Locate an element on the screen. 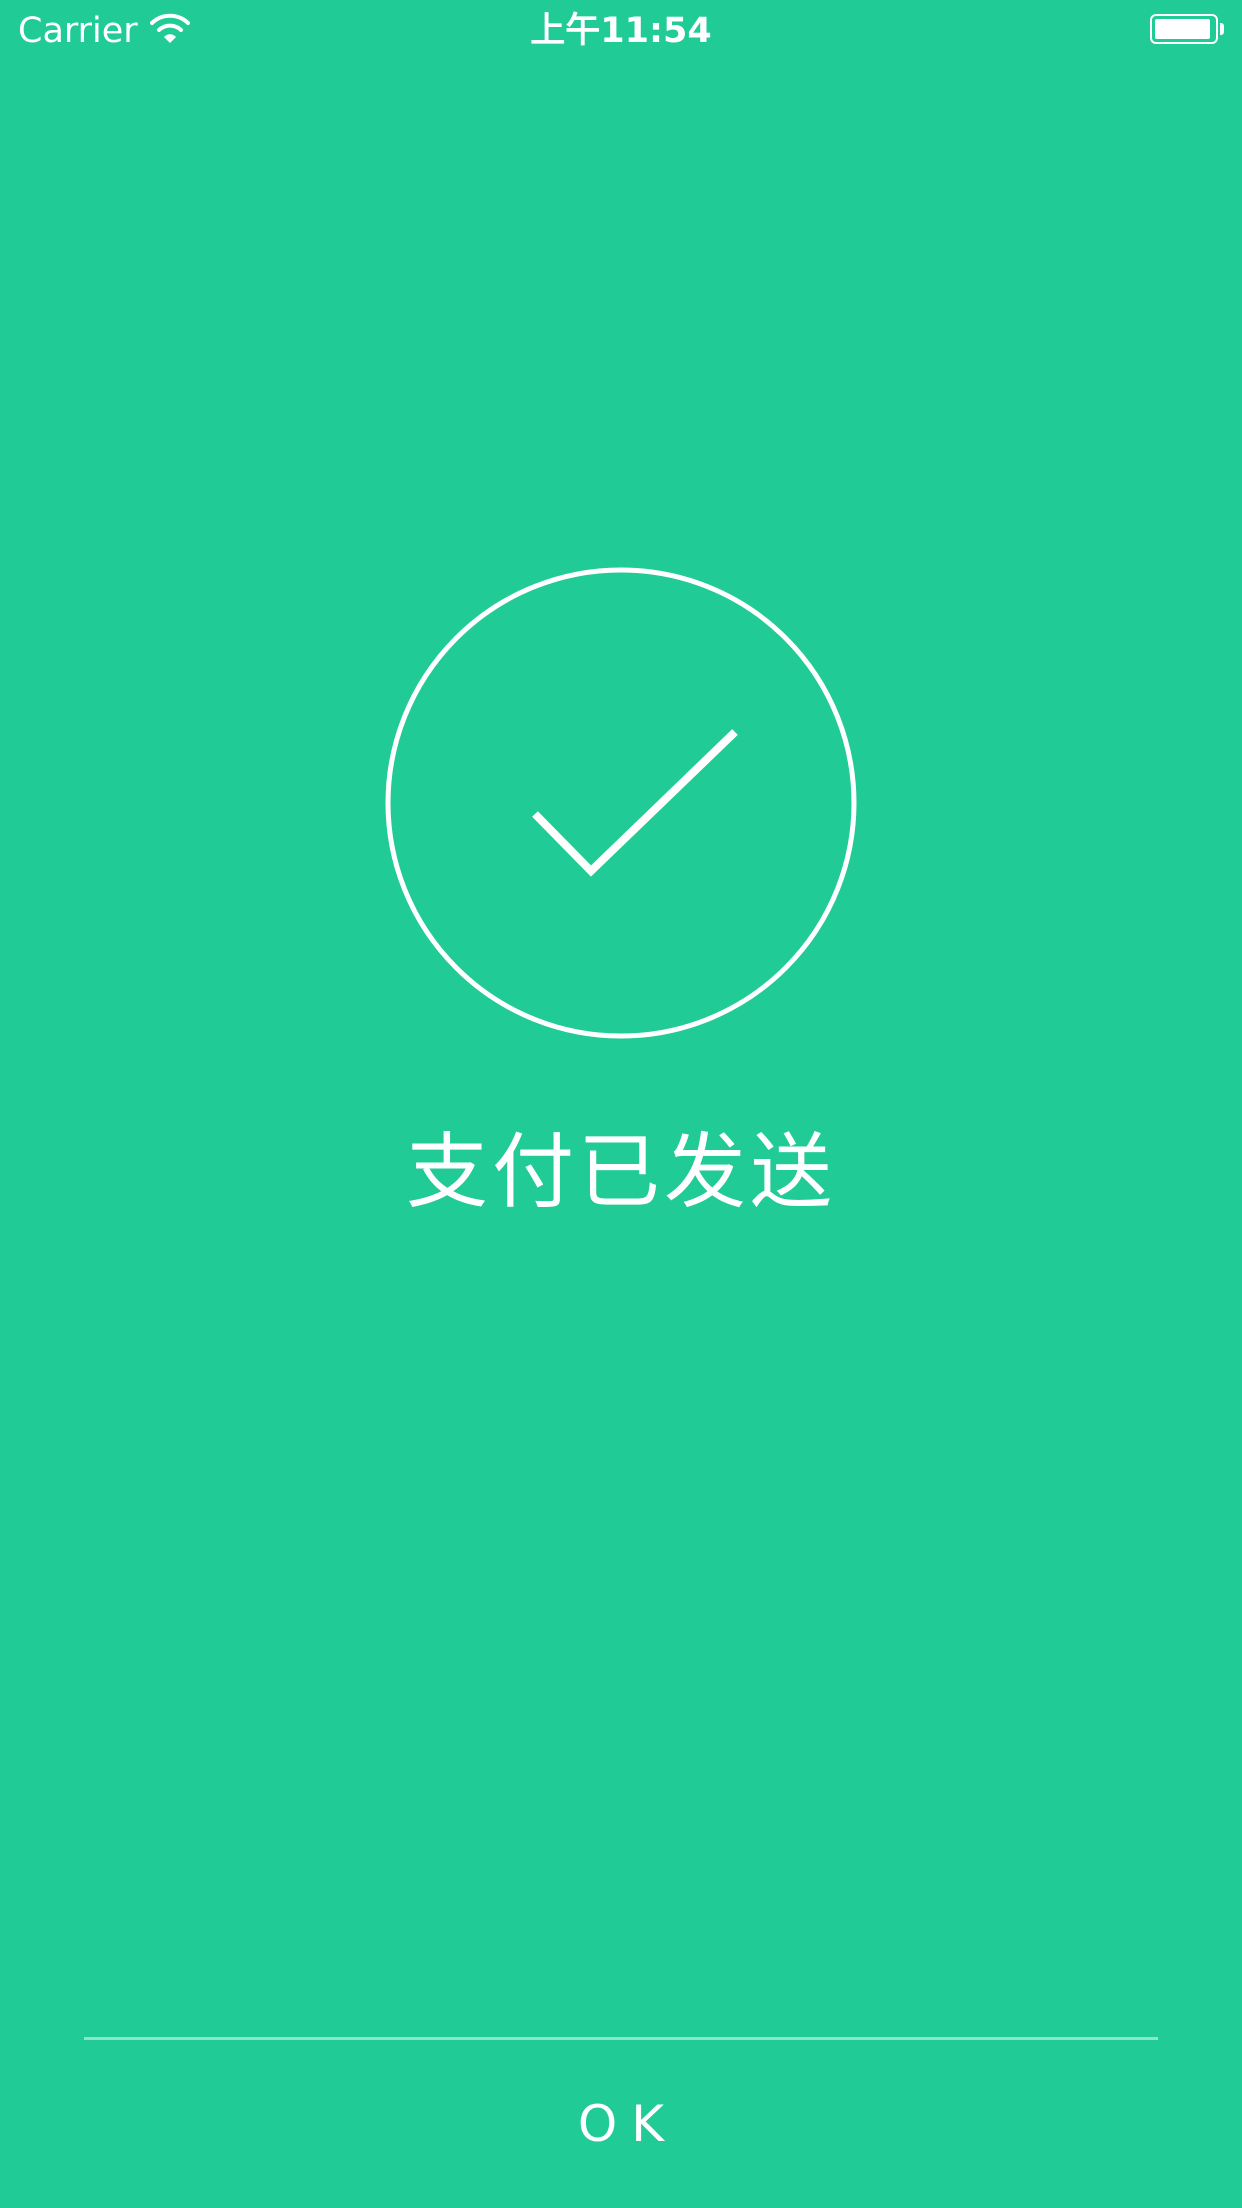 This screenshot has width=1242, height=2208. status-bar: Carrier 上午11:54 is located at coordinates (621, 31).